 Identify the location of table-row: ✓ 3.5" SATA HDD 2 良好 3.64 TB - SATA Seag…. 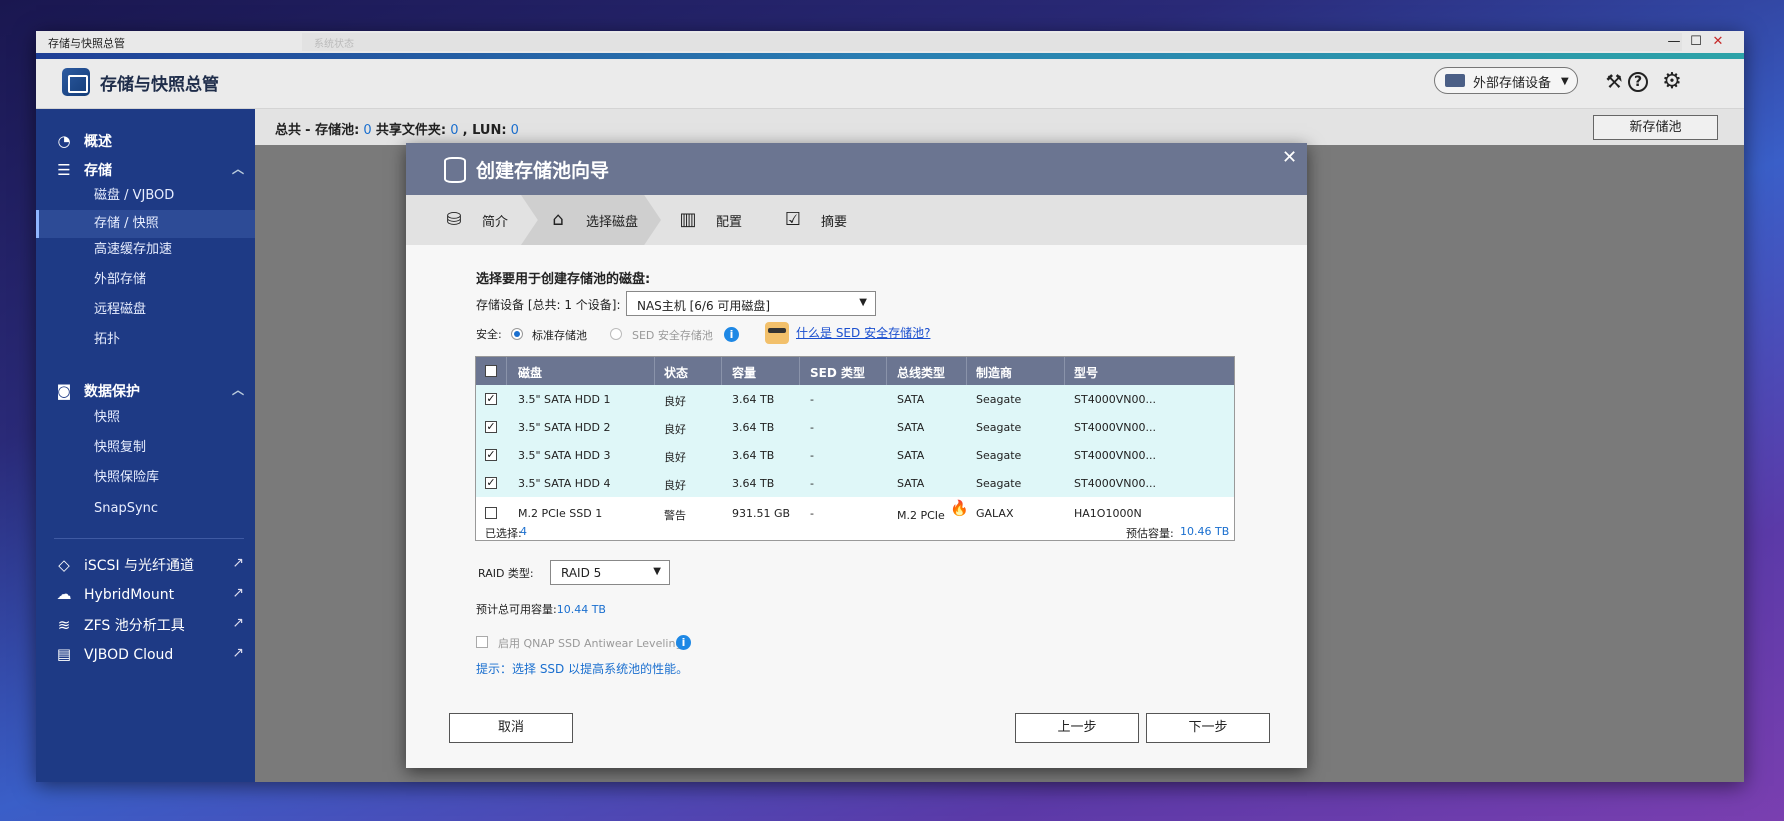
(855, 427).